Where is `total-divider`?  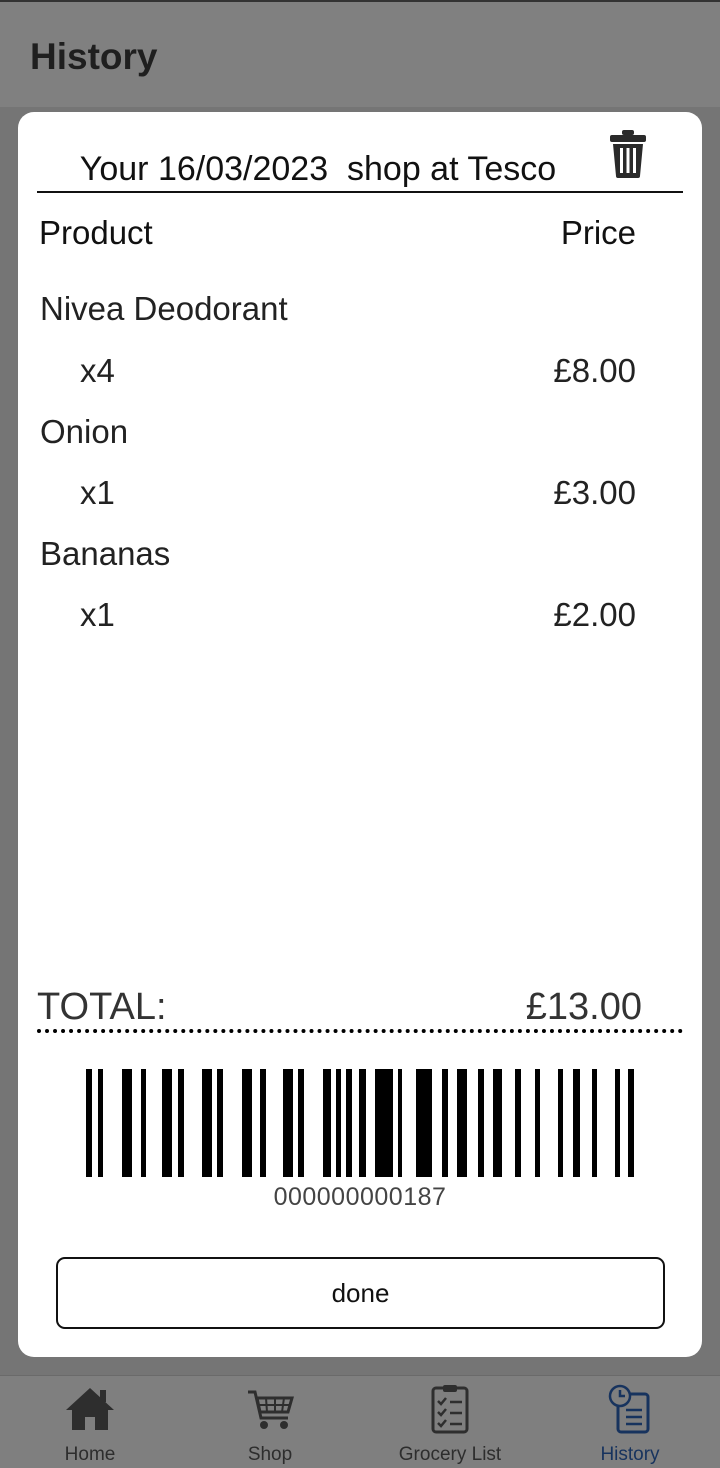
total-divider is located at coordinates (360, 1031).